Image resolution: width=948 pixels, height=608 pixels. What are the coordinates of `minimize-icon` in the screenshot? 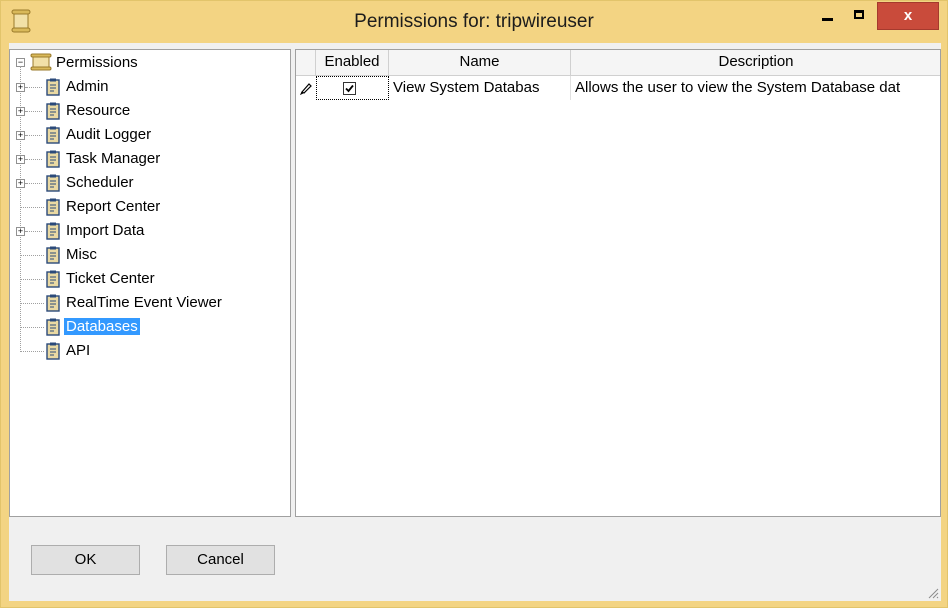 It's located at (827, 19).